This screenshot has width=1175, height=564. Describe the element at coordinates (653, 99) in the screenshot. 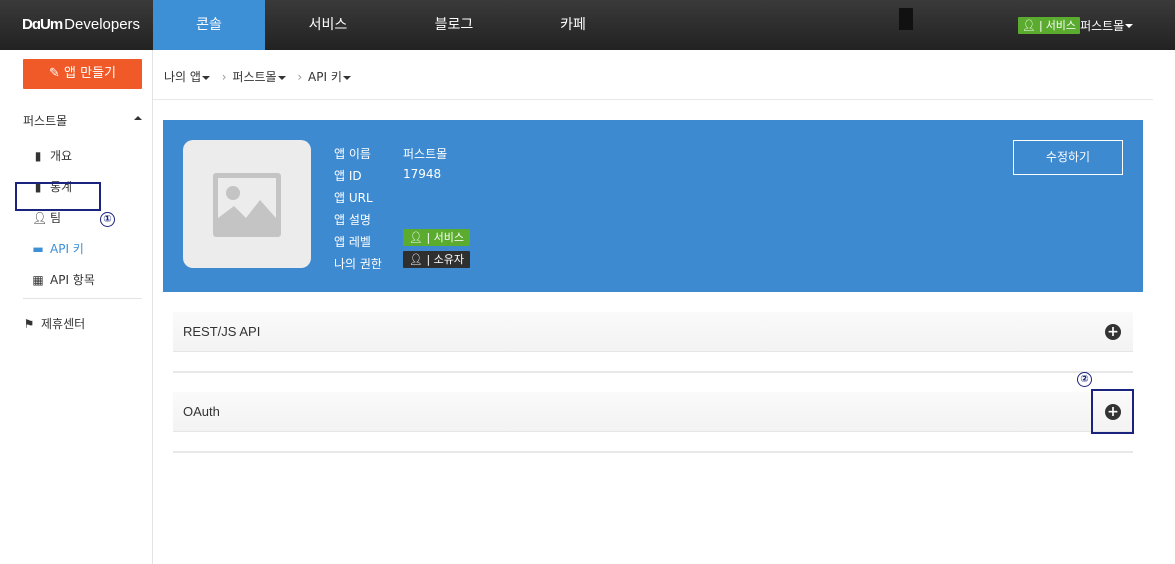

I see `breadcrumb-divider` at that location.